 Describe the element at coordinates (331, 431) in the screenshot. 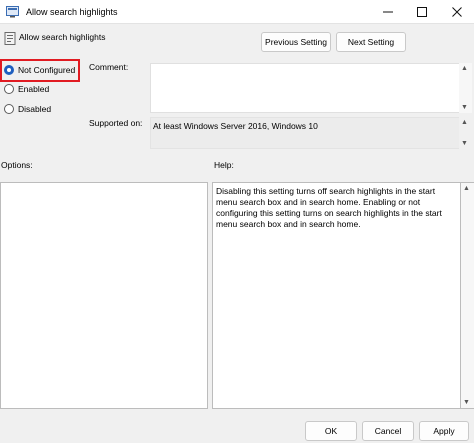

I see `ok-button: OK` at that location.